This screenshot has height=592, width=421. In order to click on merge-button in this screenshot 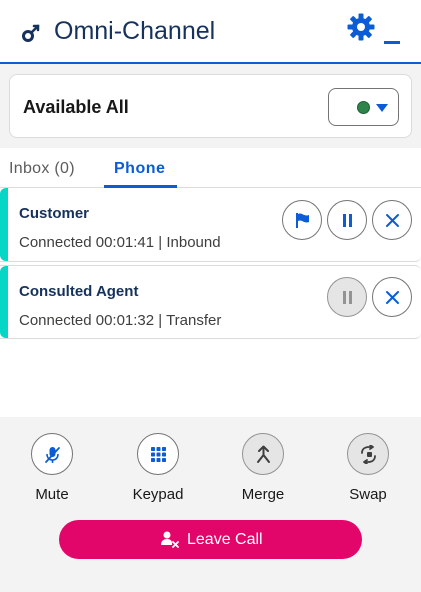, I will do `click(263, 454)`.